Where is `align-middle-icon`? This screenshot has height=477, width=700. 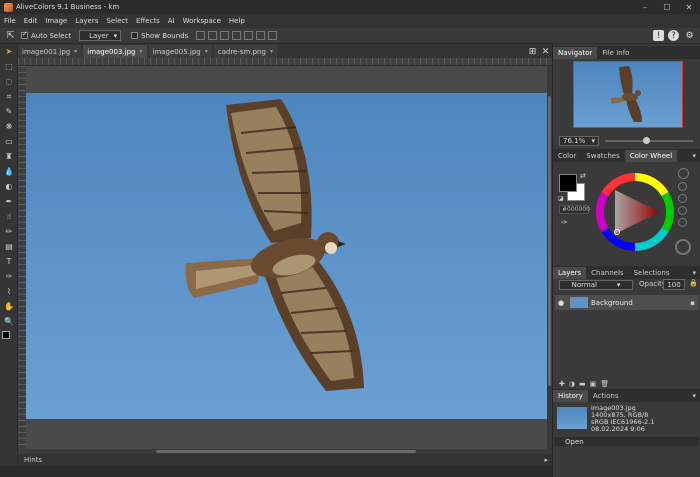 align-middle-icon is located at coordinates (249, 35).